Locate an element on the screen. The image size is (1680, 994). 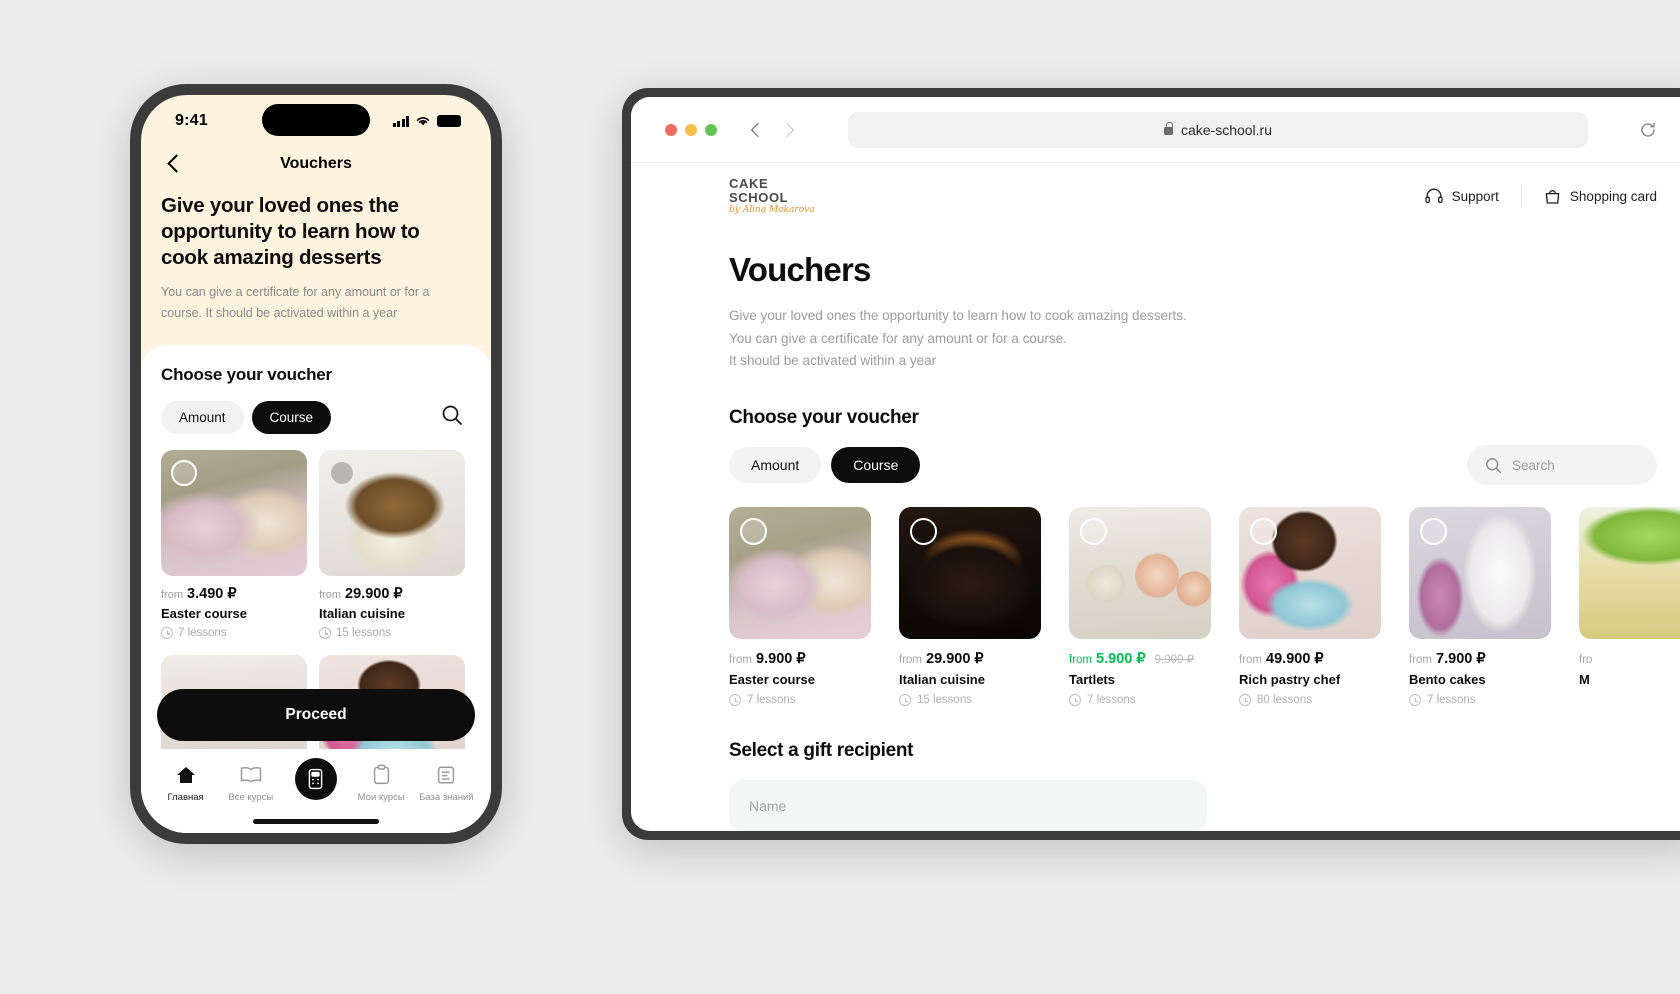
dynamic-island is located at coordinates (316, 120).